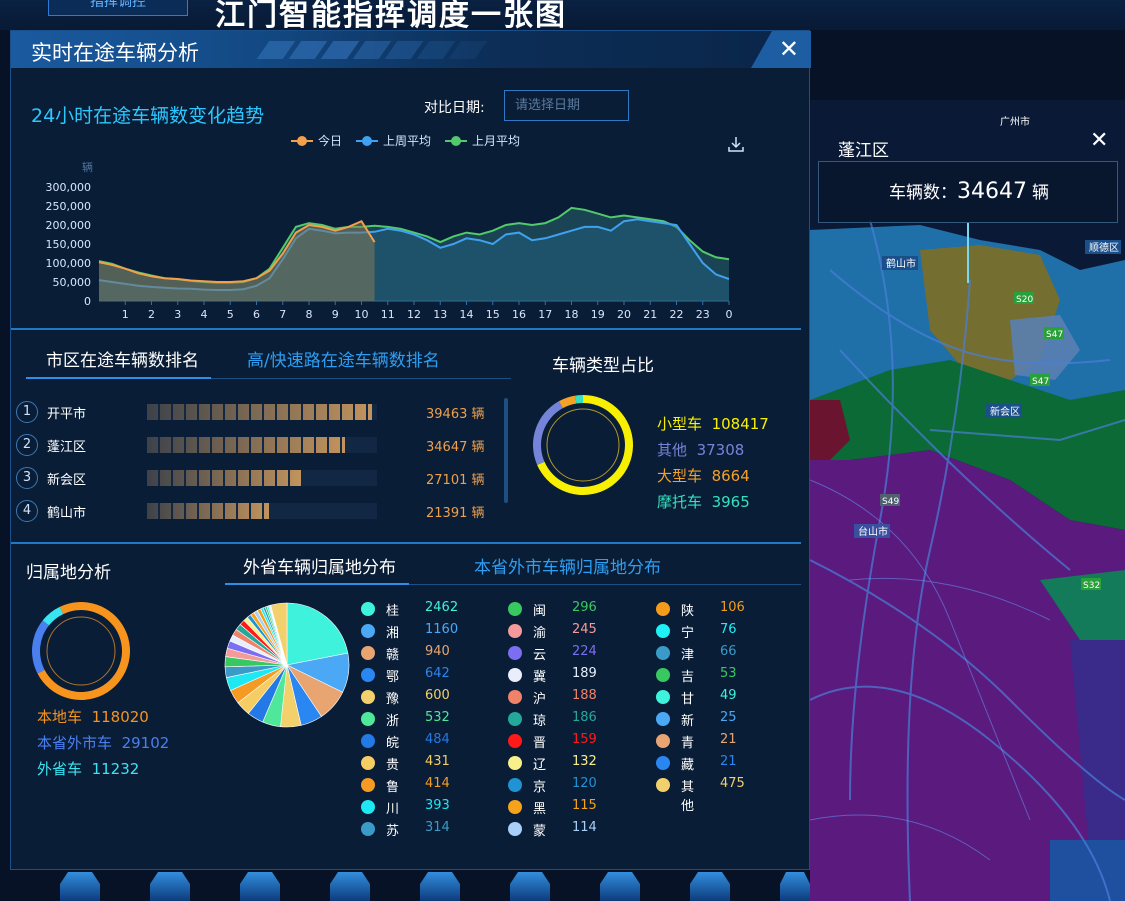 The width and height of the screenshot is (1125, 901). What do you see at coordinates (287, 665) in the screenshot?
I see `province-pie` at bounding box center [287, 665].